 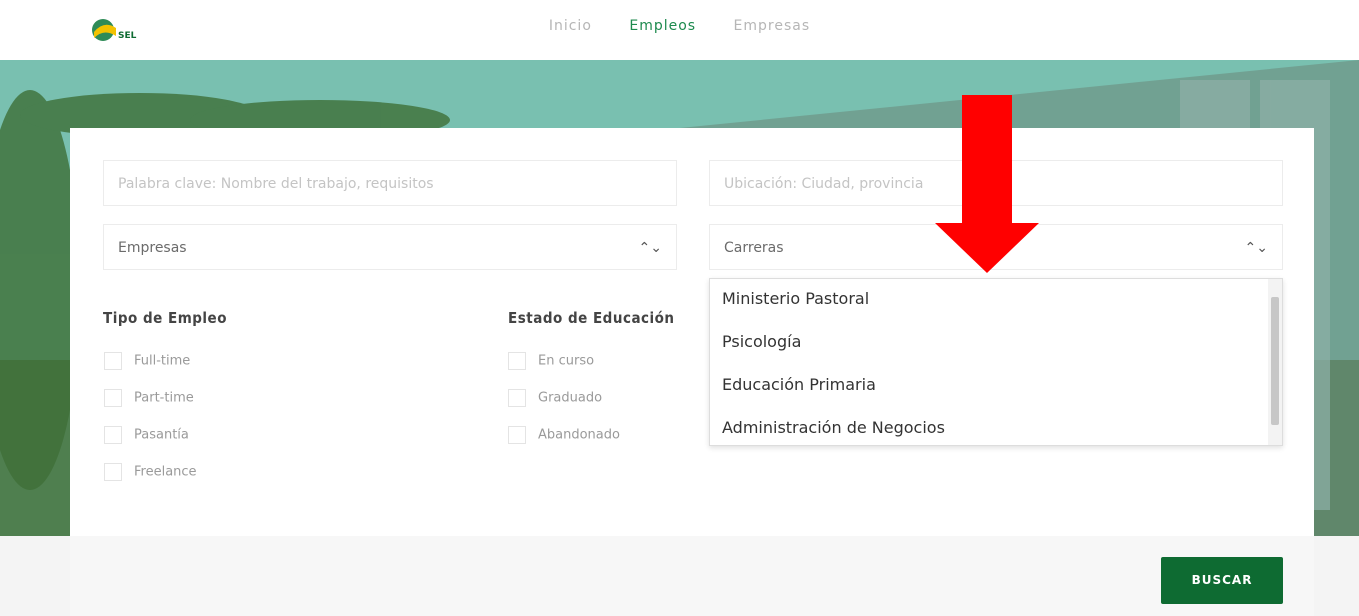 What do you see at coordinates (662, 26) in the screenshot?
I see `nav-empleos: Empleos` at bounding box center [662, 26].